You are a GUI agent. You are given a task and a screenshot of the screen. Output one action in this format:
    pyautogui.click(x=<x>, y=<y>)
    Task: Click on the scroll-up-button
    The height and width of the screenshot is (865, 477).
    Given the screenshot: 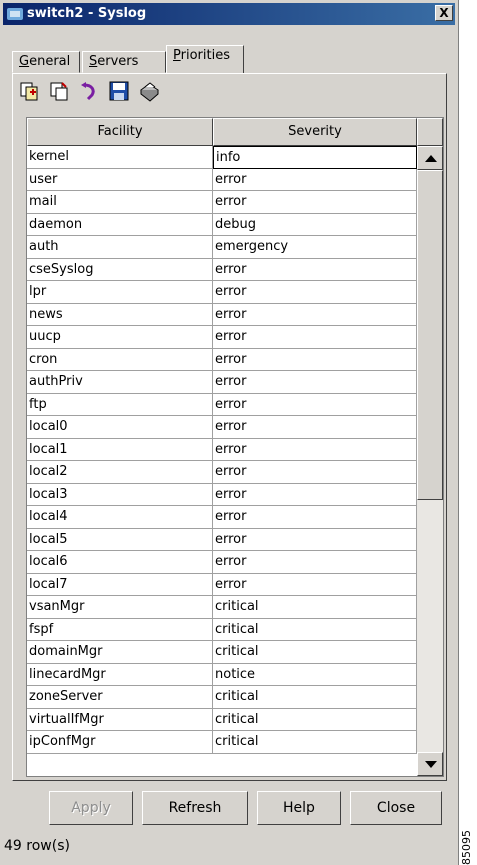 What is the action you would take?
    pyautogui.click(x=430, y=158)
    